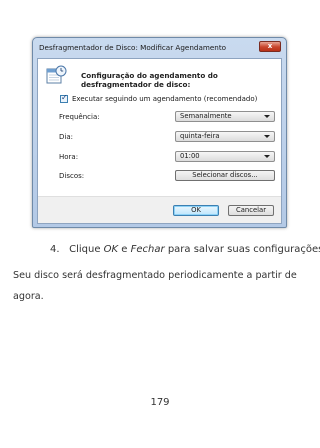 The height and width of the screenshot is (448, 320). Describe the element at coordinates (190, 156) in the screenshot. I see `time-value: 01:00` at that location.